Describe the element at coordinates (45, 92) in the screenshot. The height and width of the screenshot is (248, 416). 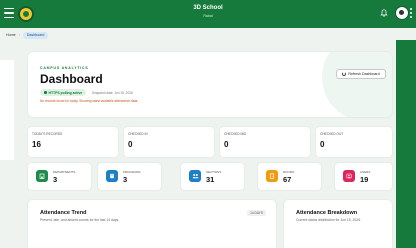
I see `status-dot-icon` at that location.